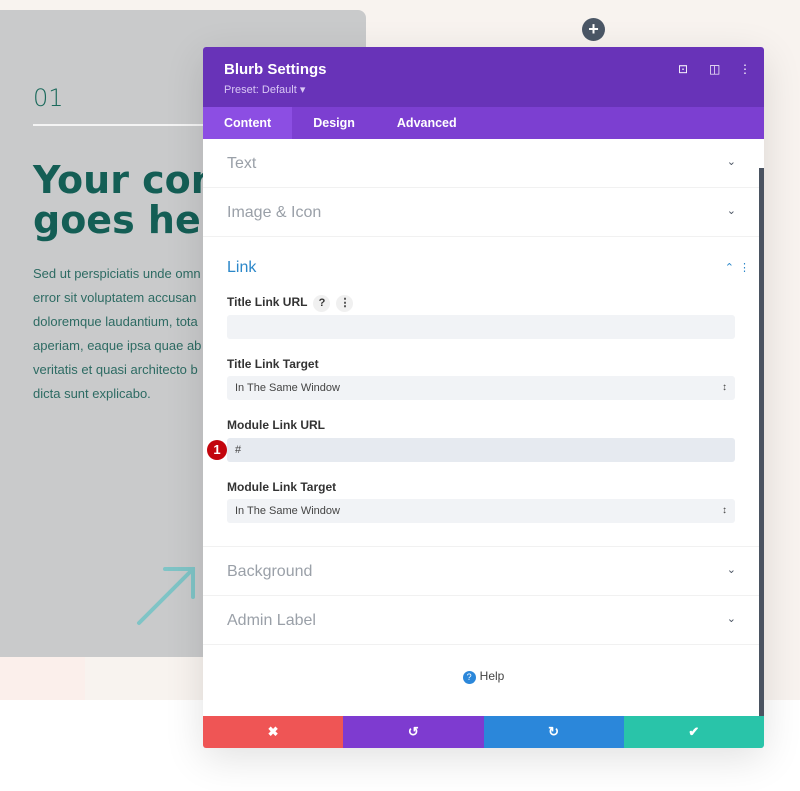 Image resolution: width=800 pixels, height=791 pixels. I want to click on title-link-url-label: Title Link URL? ⋮, so click(290, 303).